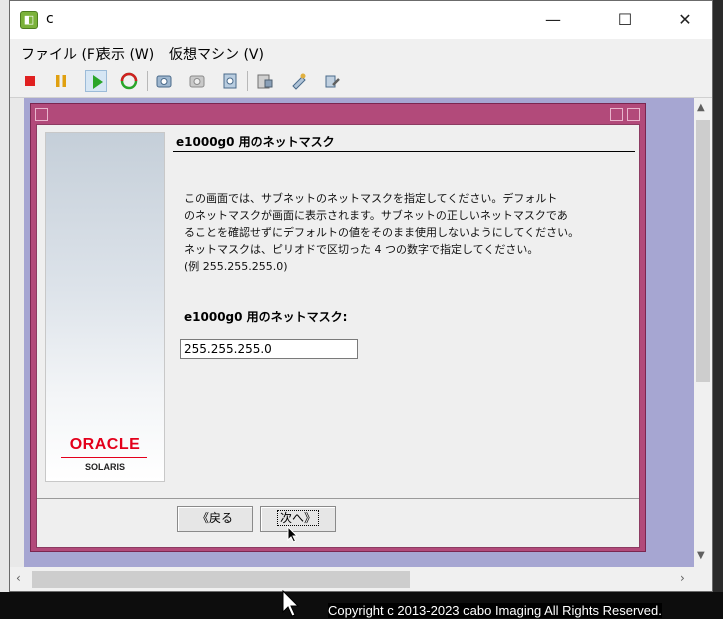  Describe the element at coordinates (17, 332) in the screenshot. I see `guest-desktop-edge` at that location.